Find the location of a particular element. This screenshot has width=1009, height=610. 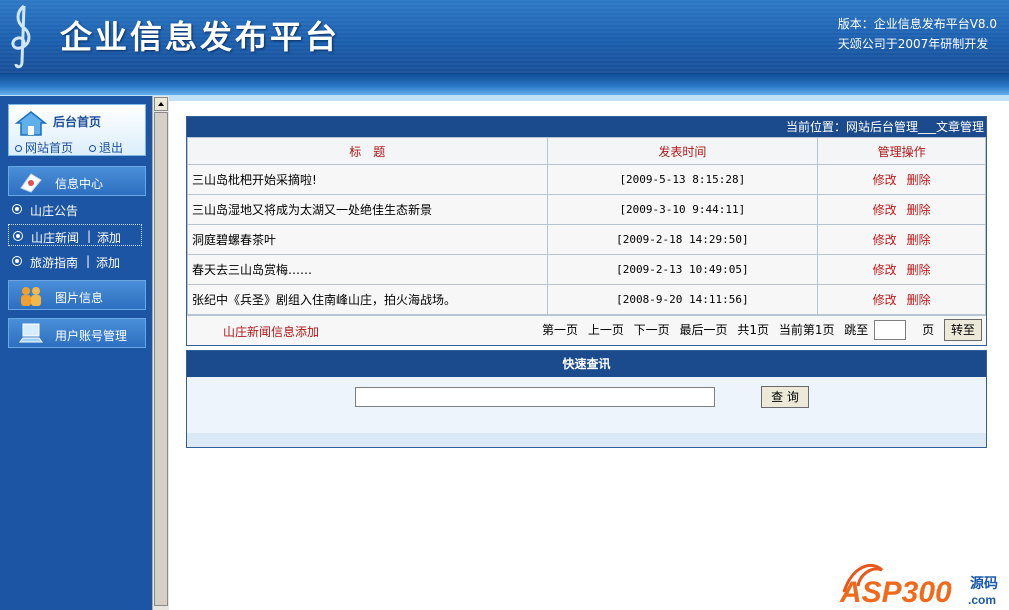

page-unit-label: 页 is located at coordinates (928, 329).